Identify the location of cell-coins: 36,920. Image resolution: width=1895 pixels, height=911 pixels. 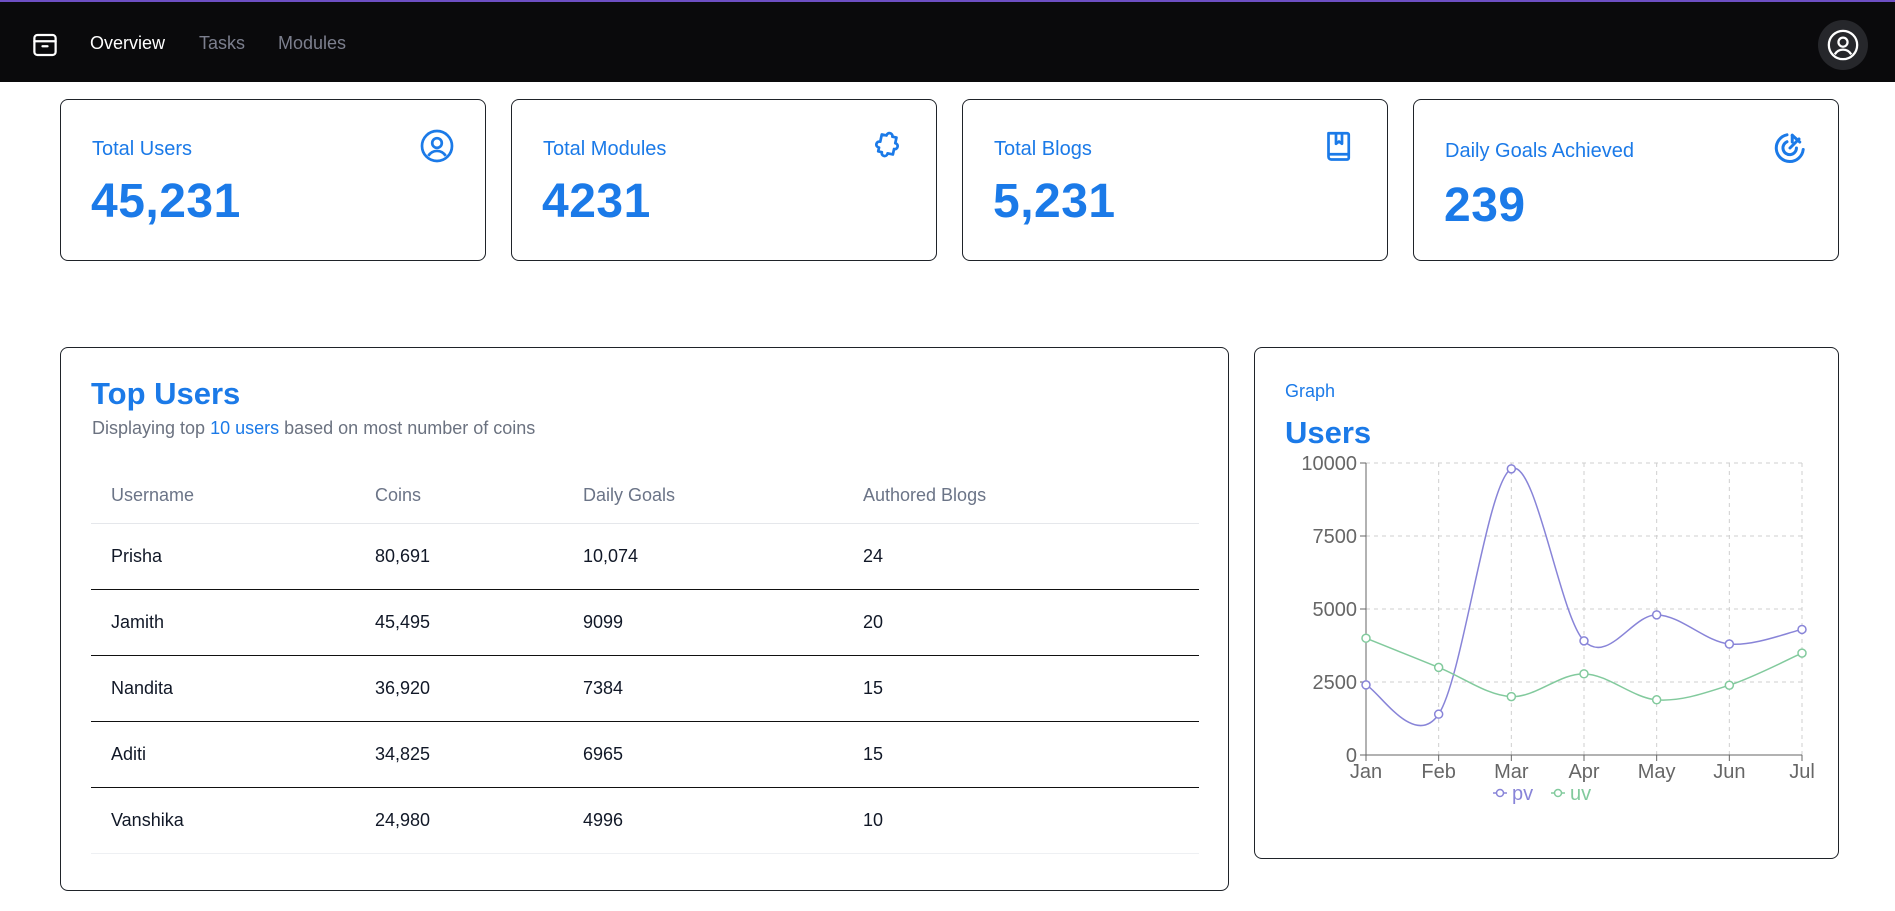
(403, 688).